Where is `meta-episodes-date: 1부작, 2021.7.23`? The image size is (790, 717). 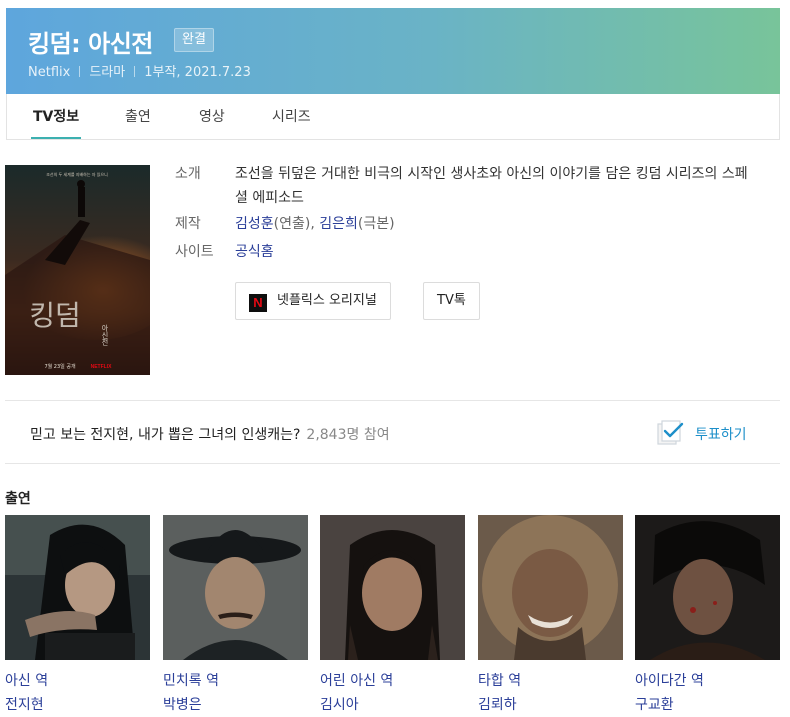 meta-episodes-date: 1부작, 2021.7.23 is located at coordinates (197, 72).